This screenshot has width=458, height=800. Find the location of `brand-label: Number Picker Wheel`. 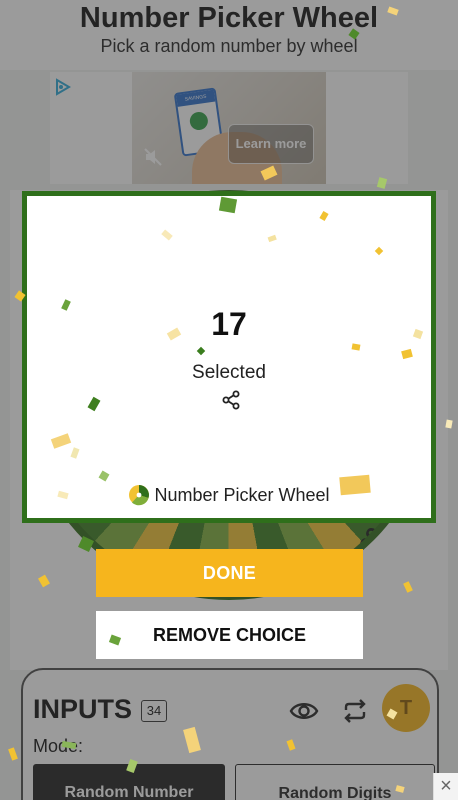

brand-label: Number Picker Wheel is located at coordinates (229, 495).